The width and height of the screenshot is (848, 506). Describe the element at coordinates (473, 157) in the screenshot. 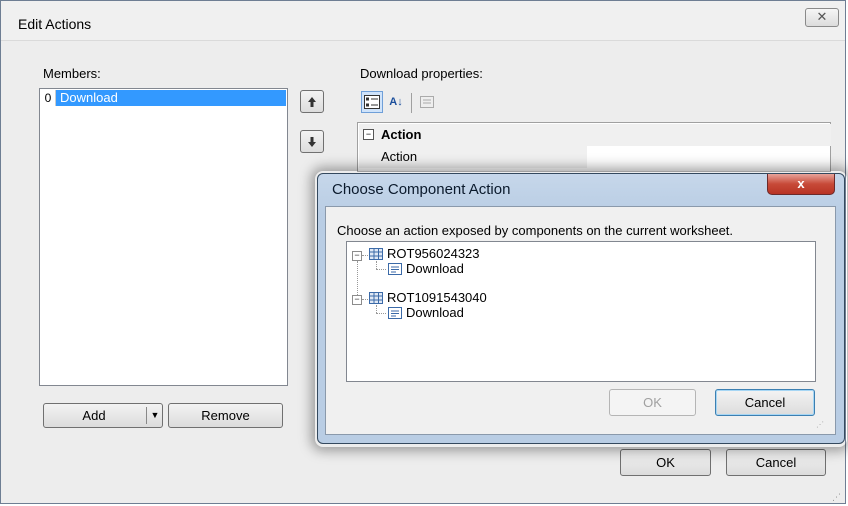

I see `property-row: Action` at that location.